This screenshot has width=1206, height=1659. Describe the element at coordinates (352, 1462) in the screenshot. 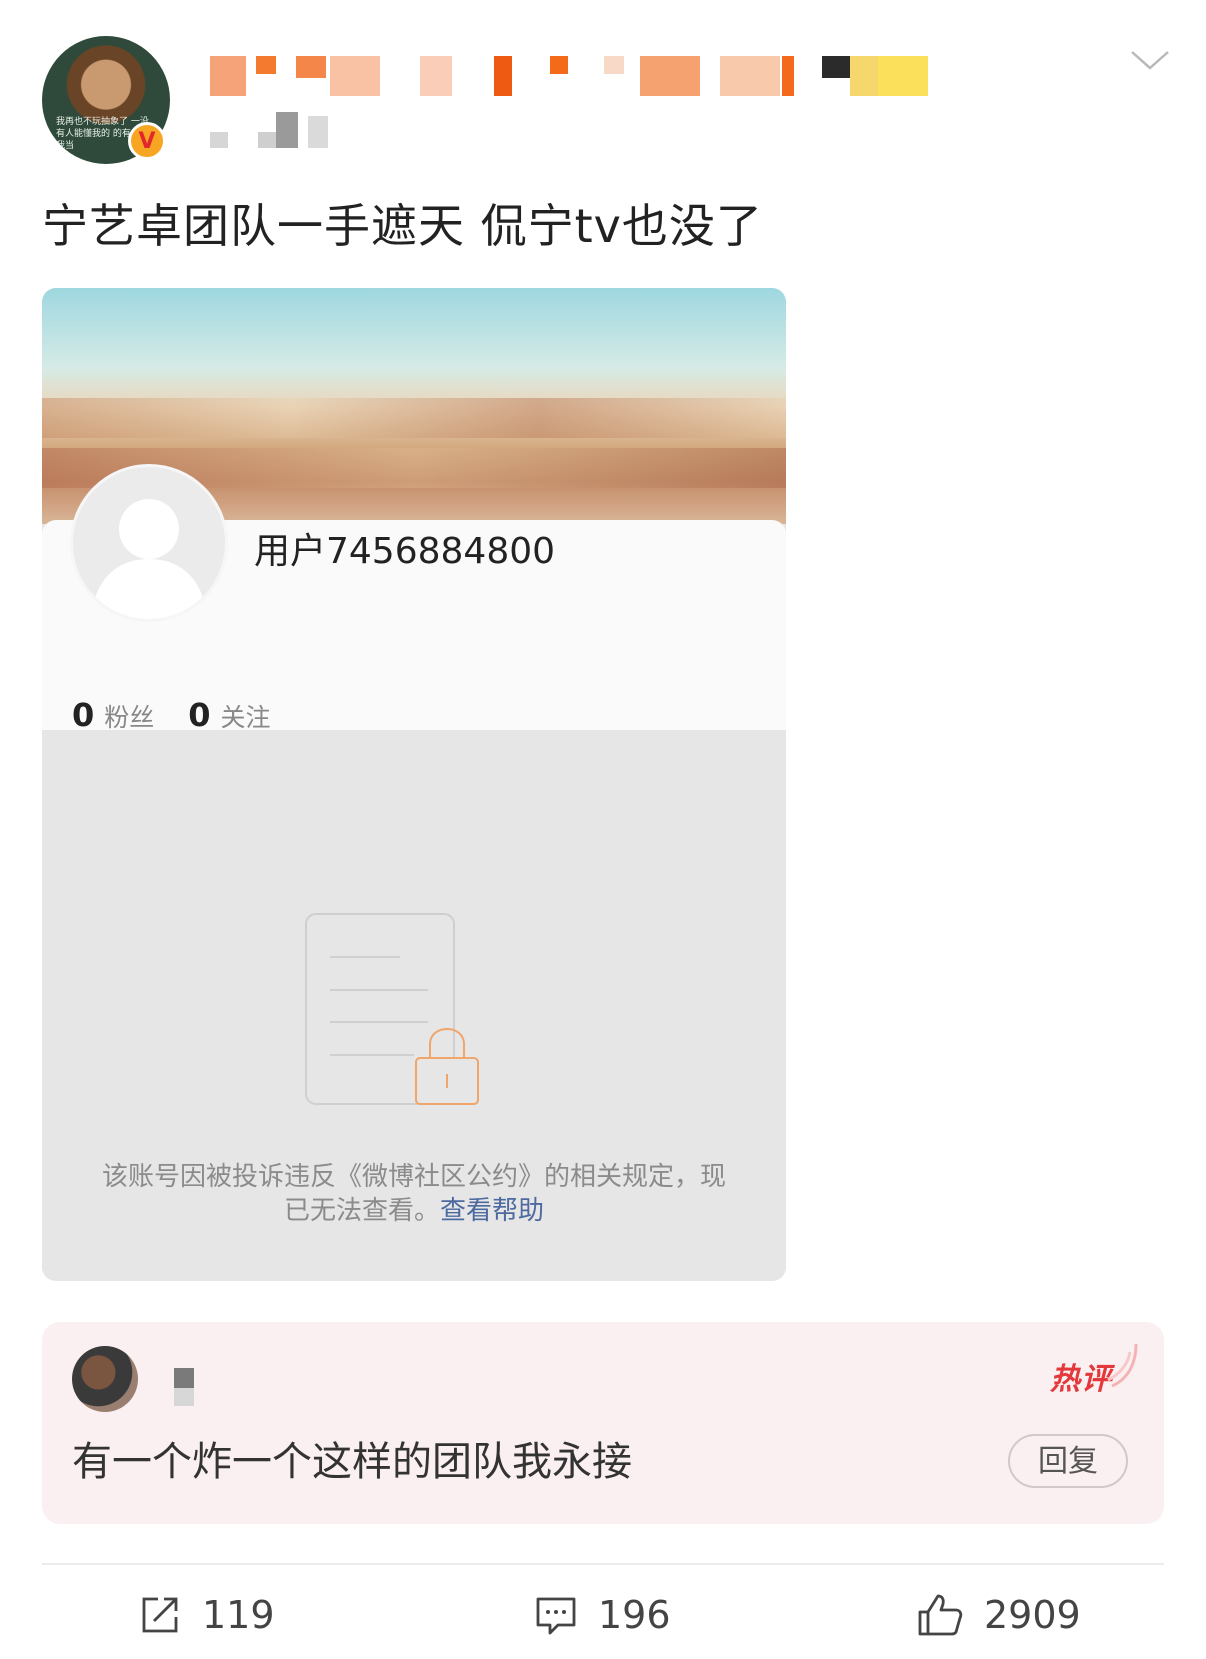

I see `comment-text: 有一个炸一个这样的团队我永接` at that location.